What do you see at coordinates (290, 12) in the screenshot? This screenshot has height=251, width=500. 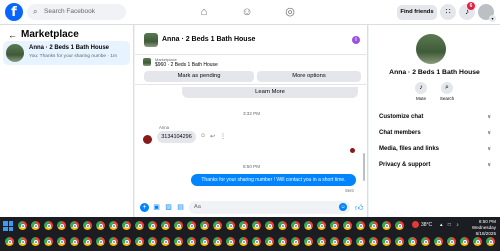 I see `groups-icon: ◎` at bounding box center [290, 12].